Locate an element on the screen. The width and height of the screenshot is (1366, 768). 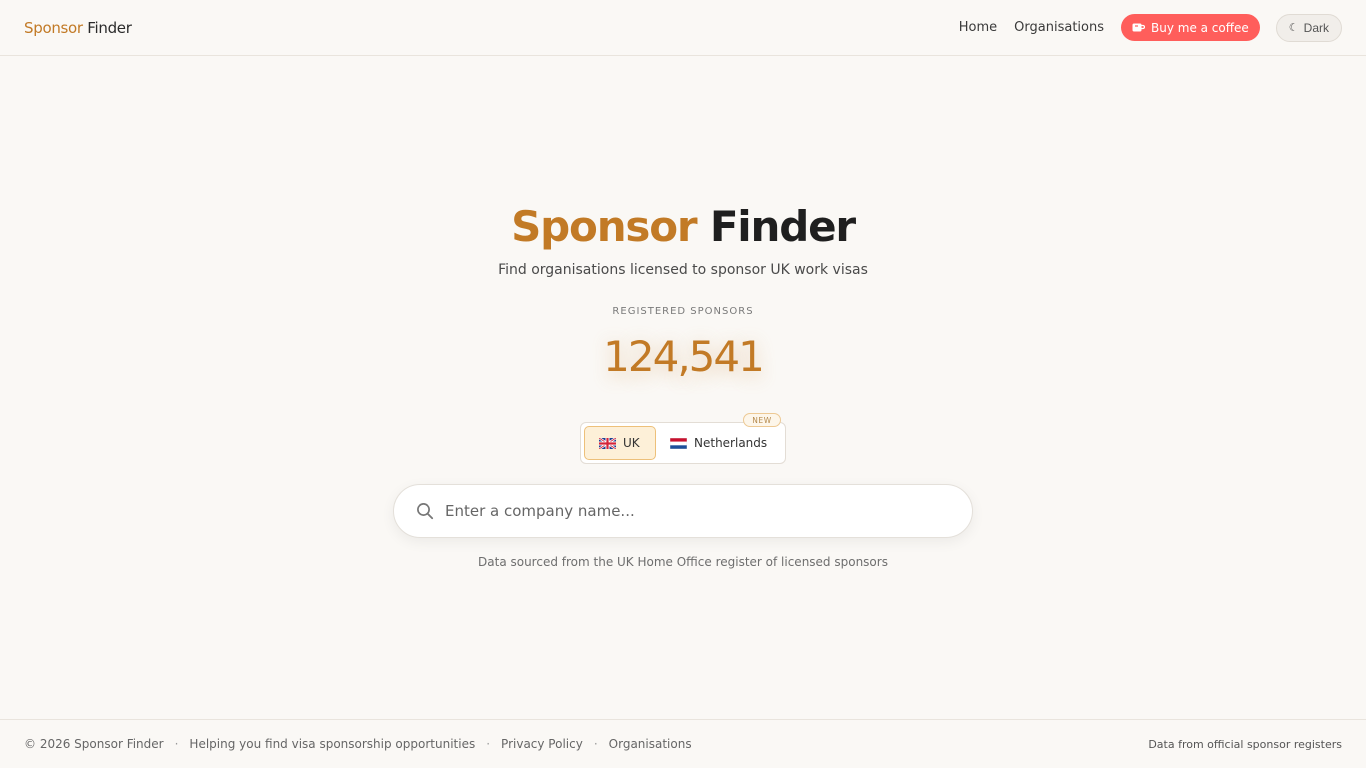
sponsor-count-label: REGISTERED SPONSORS is located at coordinates (683, 311).